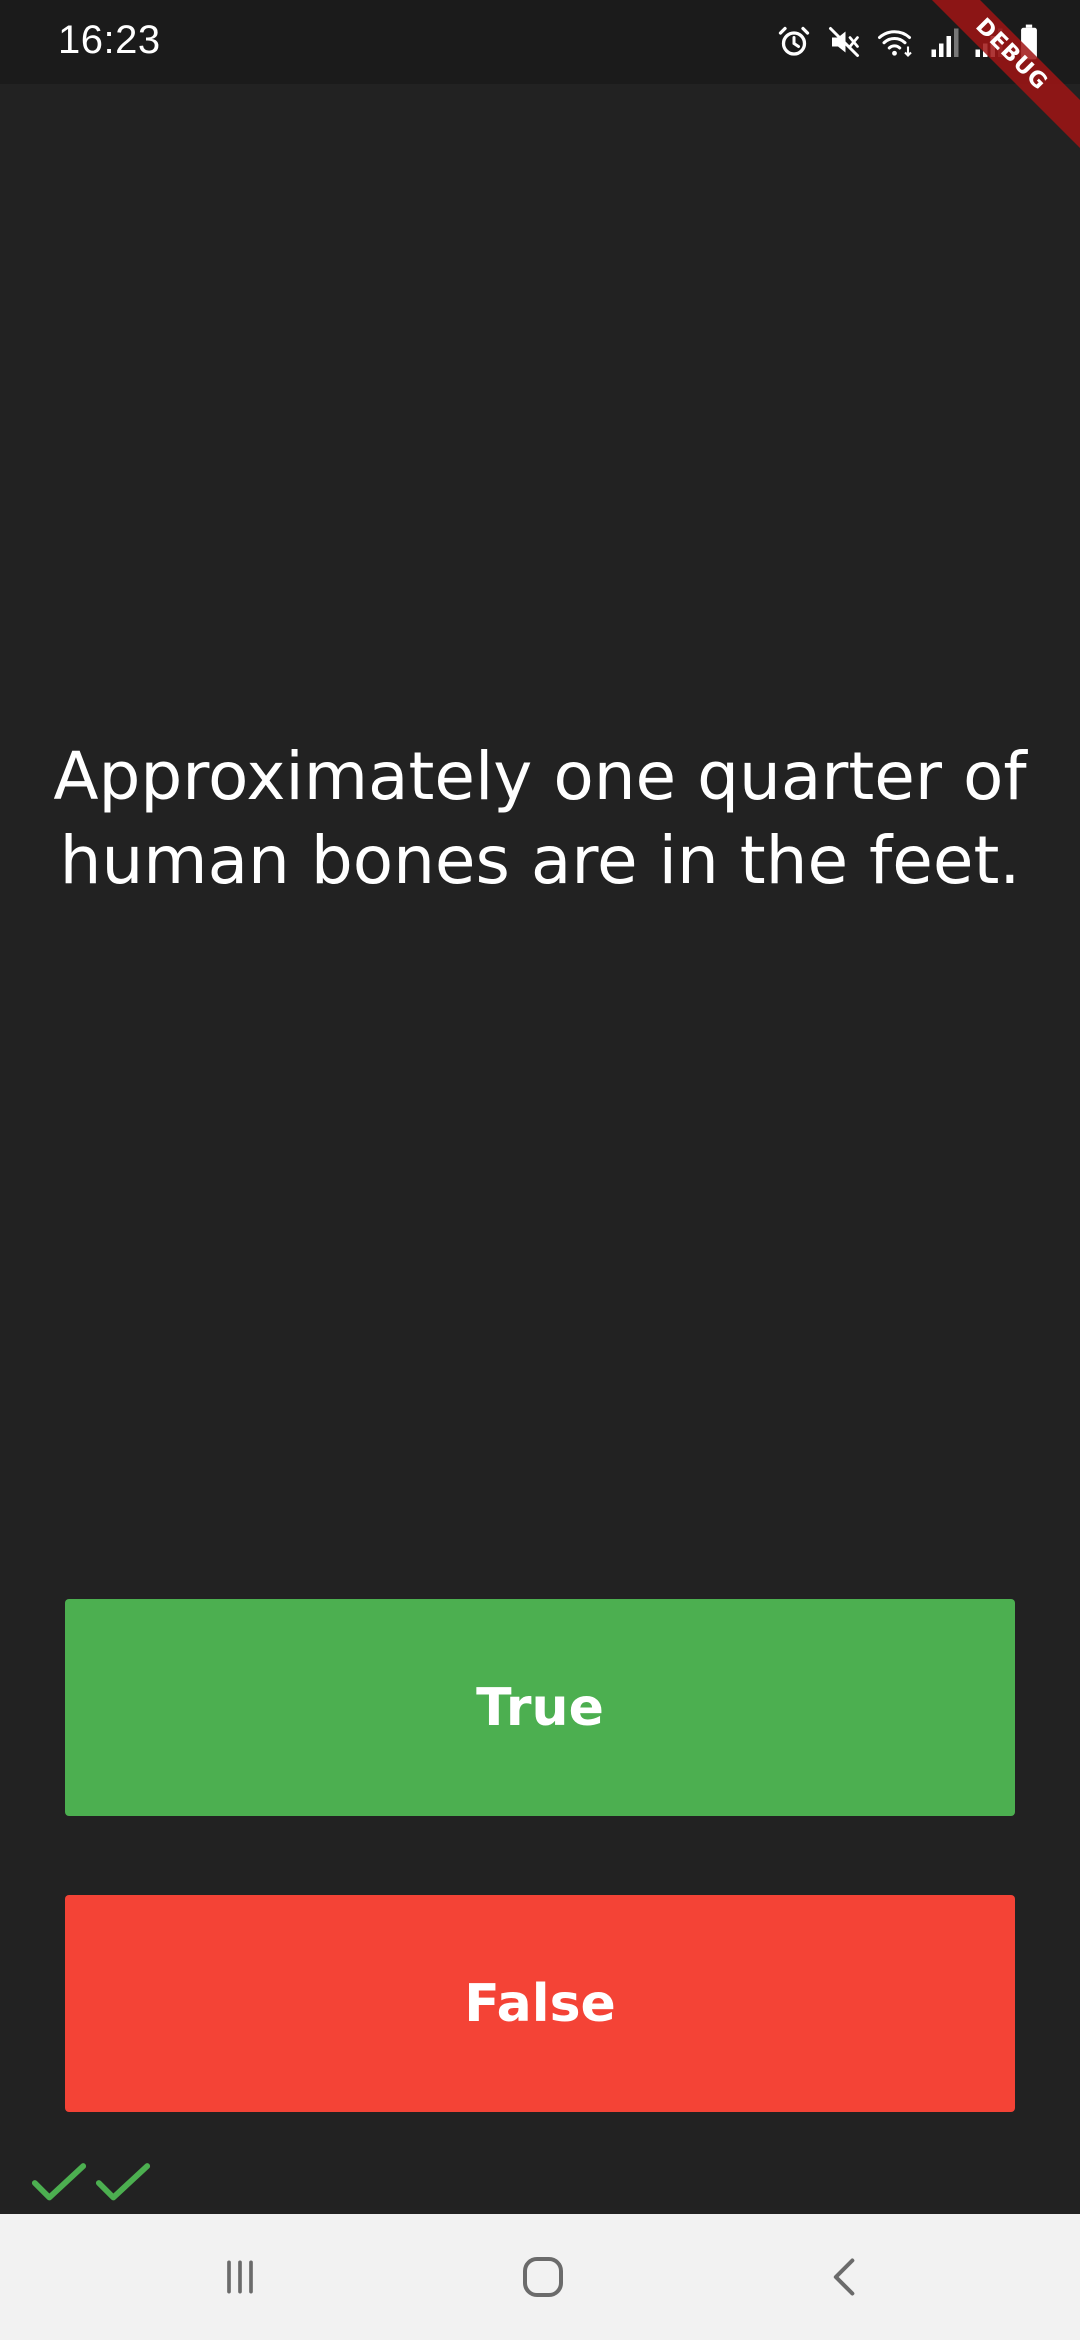 Image resolution: width=1080 pixels, height=2340 pixels. I want to click on score-keeper, so click(91, 2183).